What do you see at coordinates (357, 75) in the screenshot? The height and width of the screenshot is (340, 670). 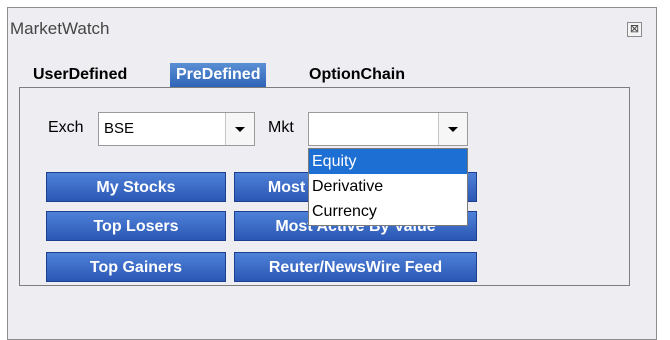 I see `tab-optionchain: OptionChain` at bounding box center [357, 75].